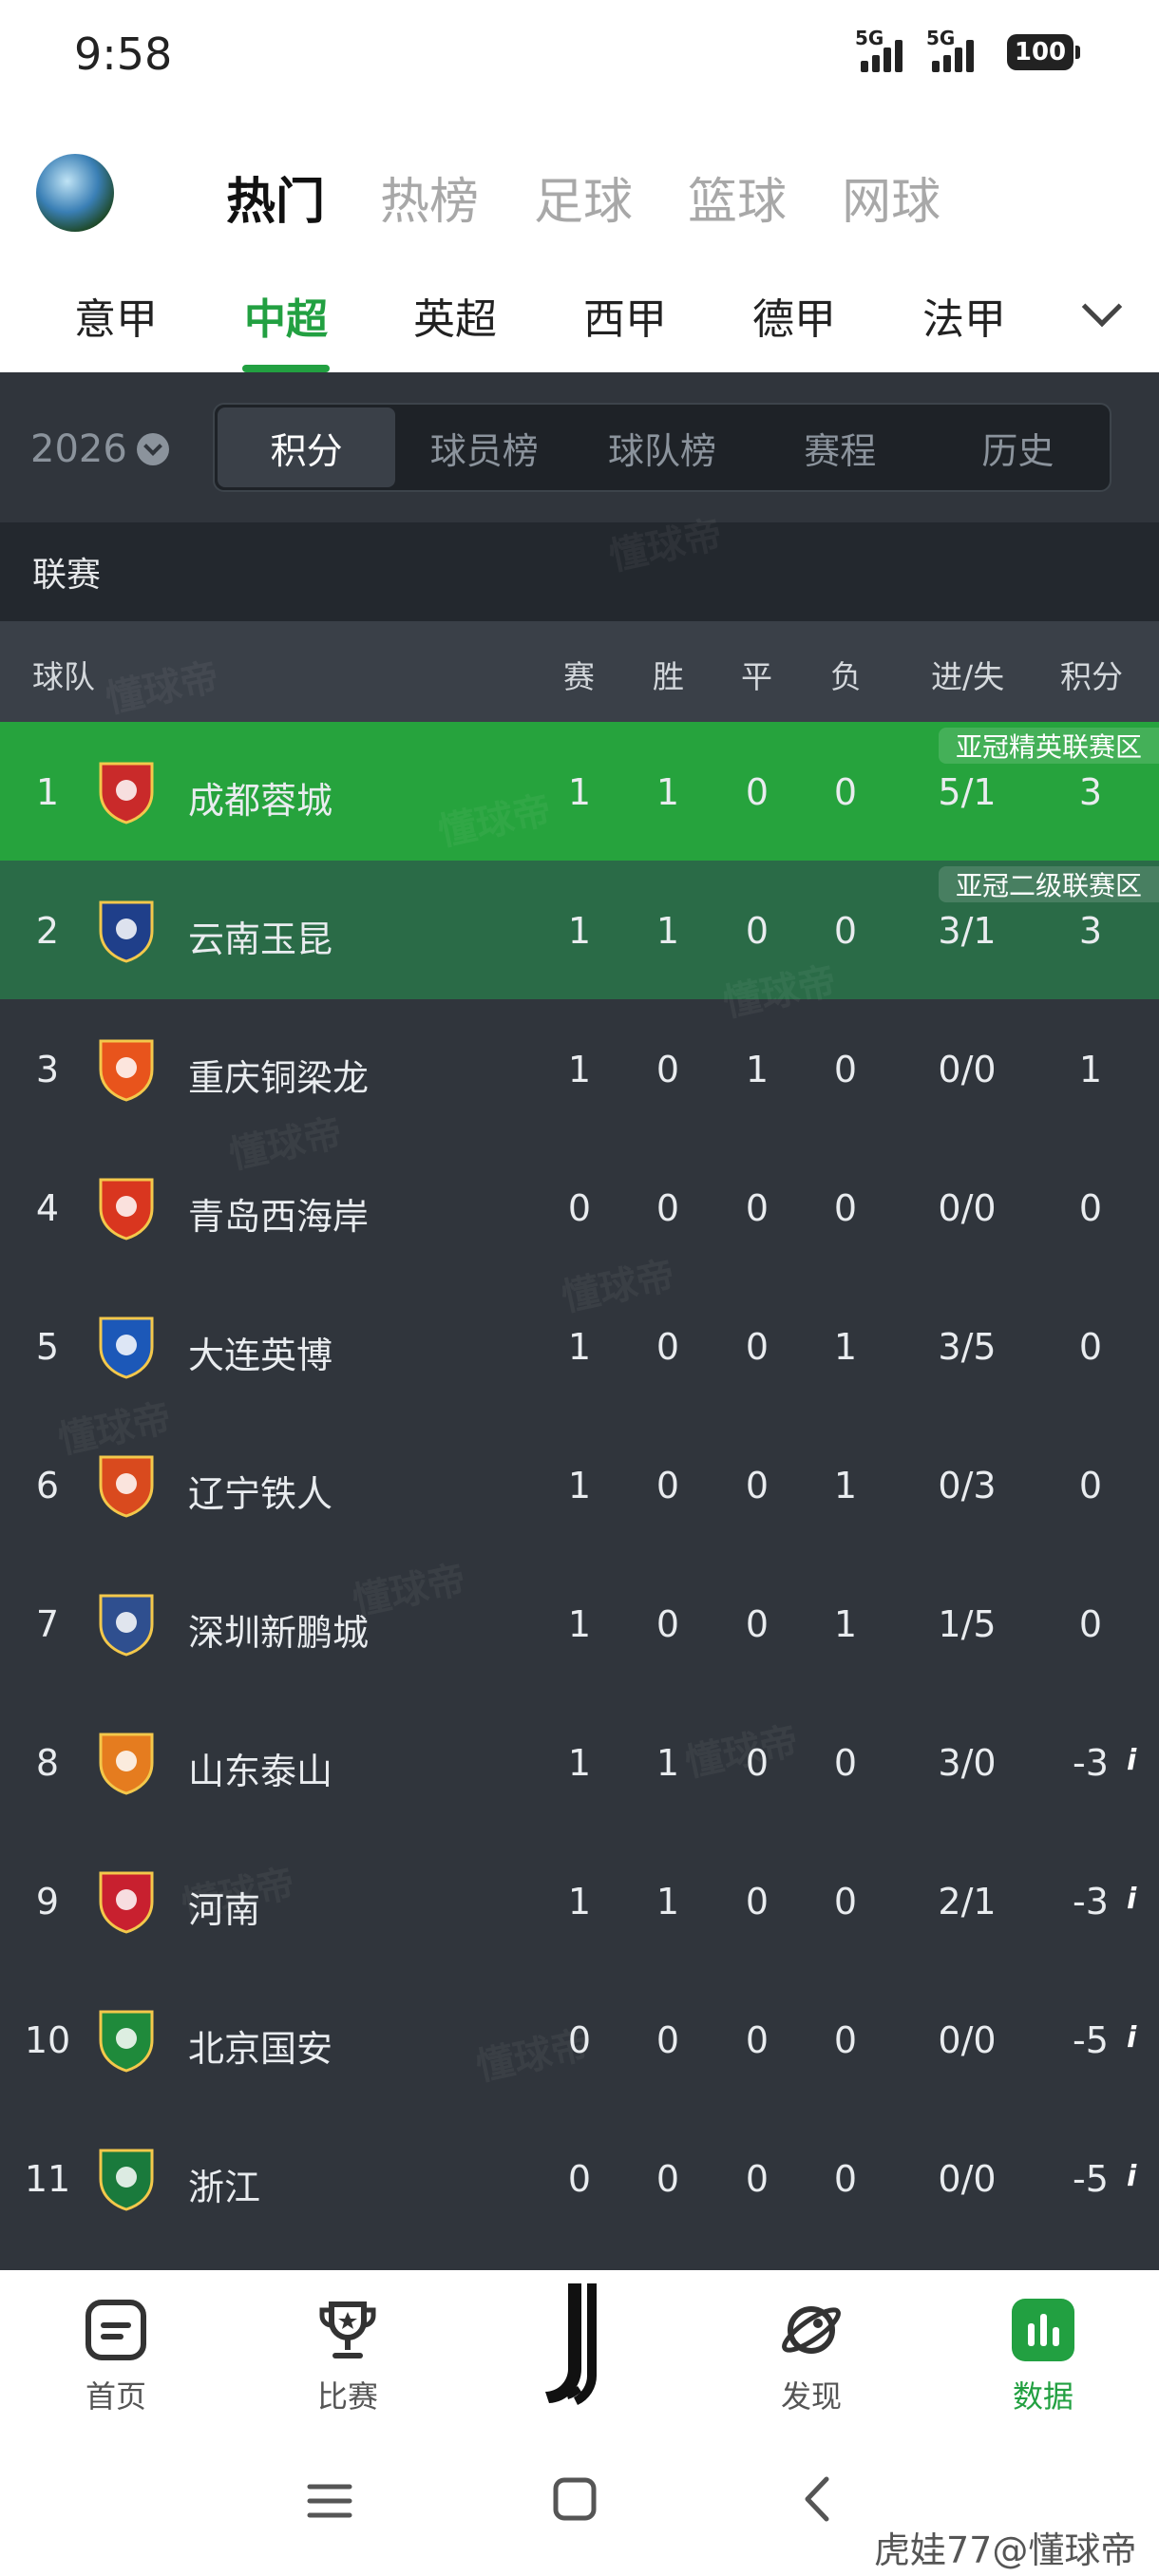 This screenshot has width=1159, height=2576. Describe the element at coordinates (661, 447) in the screenshot. I see `segment-team-rank: 球队榜` at that location.